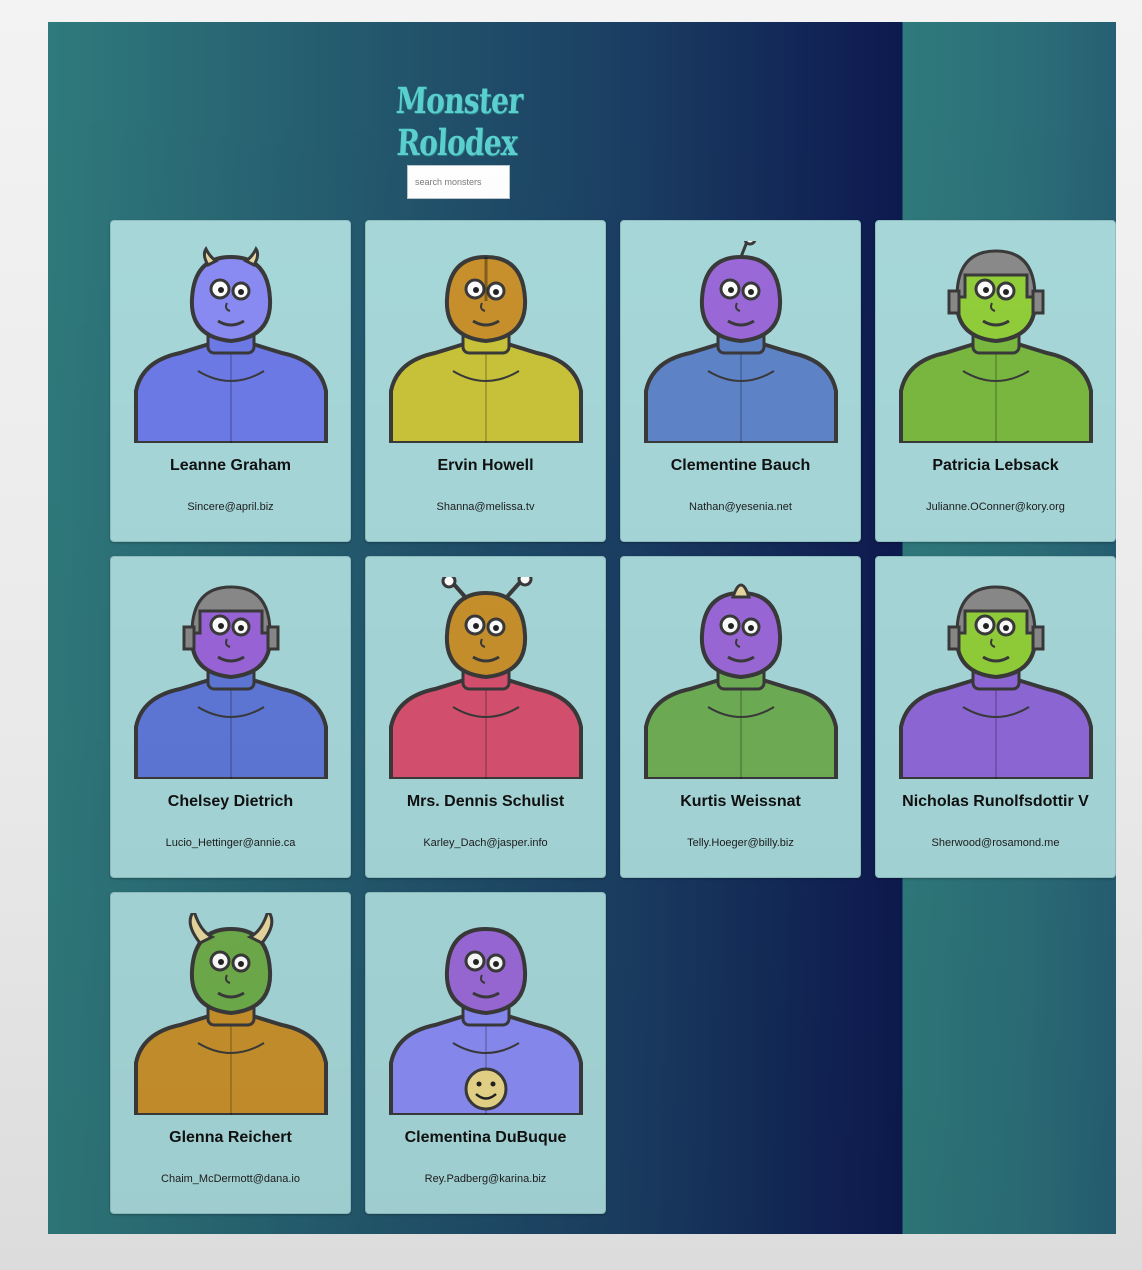  What do you see at coordinates (740, 507) in the screenshot?
I see `monster-email: Nathan@yesenia.net` at bounding box center [740, 507].